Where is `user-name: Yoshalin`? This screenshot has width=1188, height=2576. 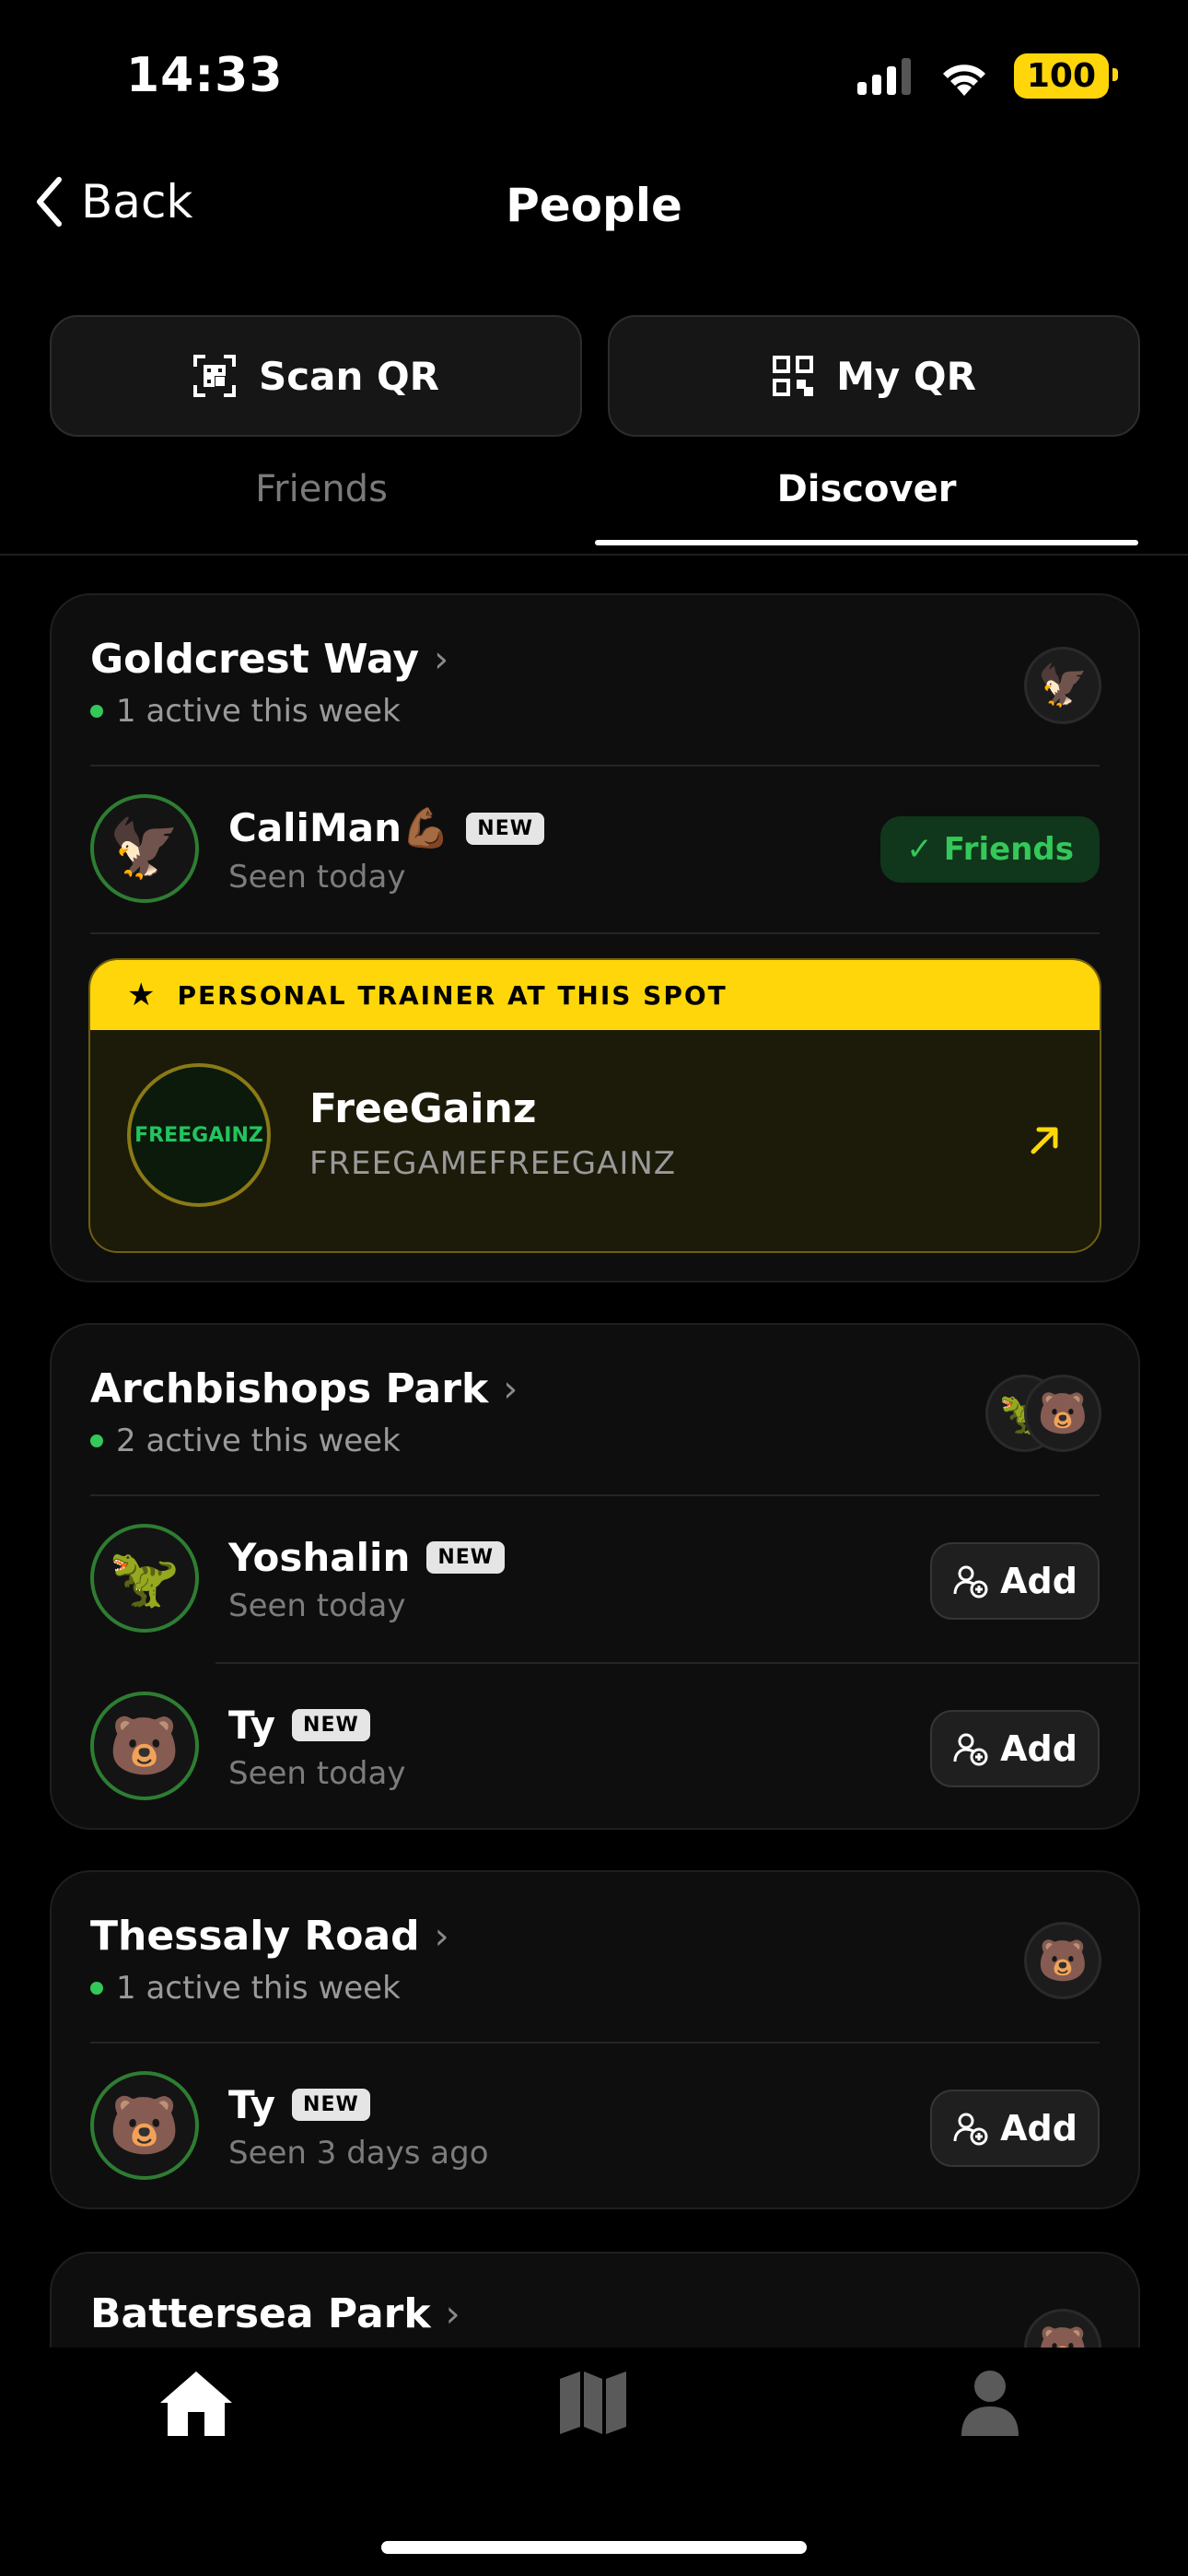 user-name: Yoshalin is located at coordinates (319, 1557).